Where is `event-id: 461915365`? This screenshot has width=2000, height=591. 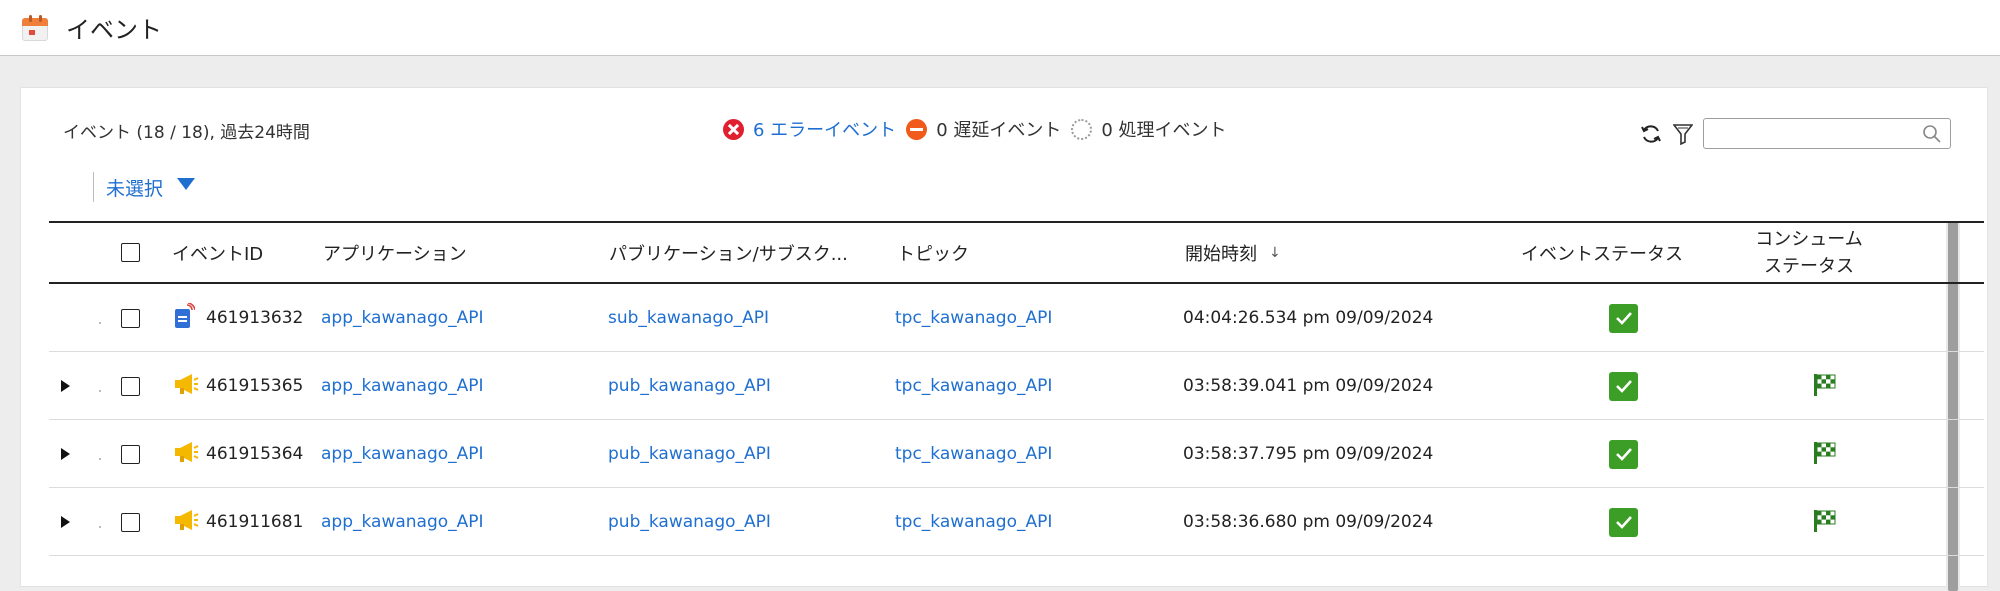 event-id: 461915365 is located at coordinates (254, 386).